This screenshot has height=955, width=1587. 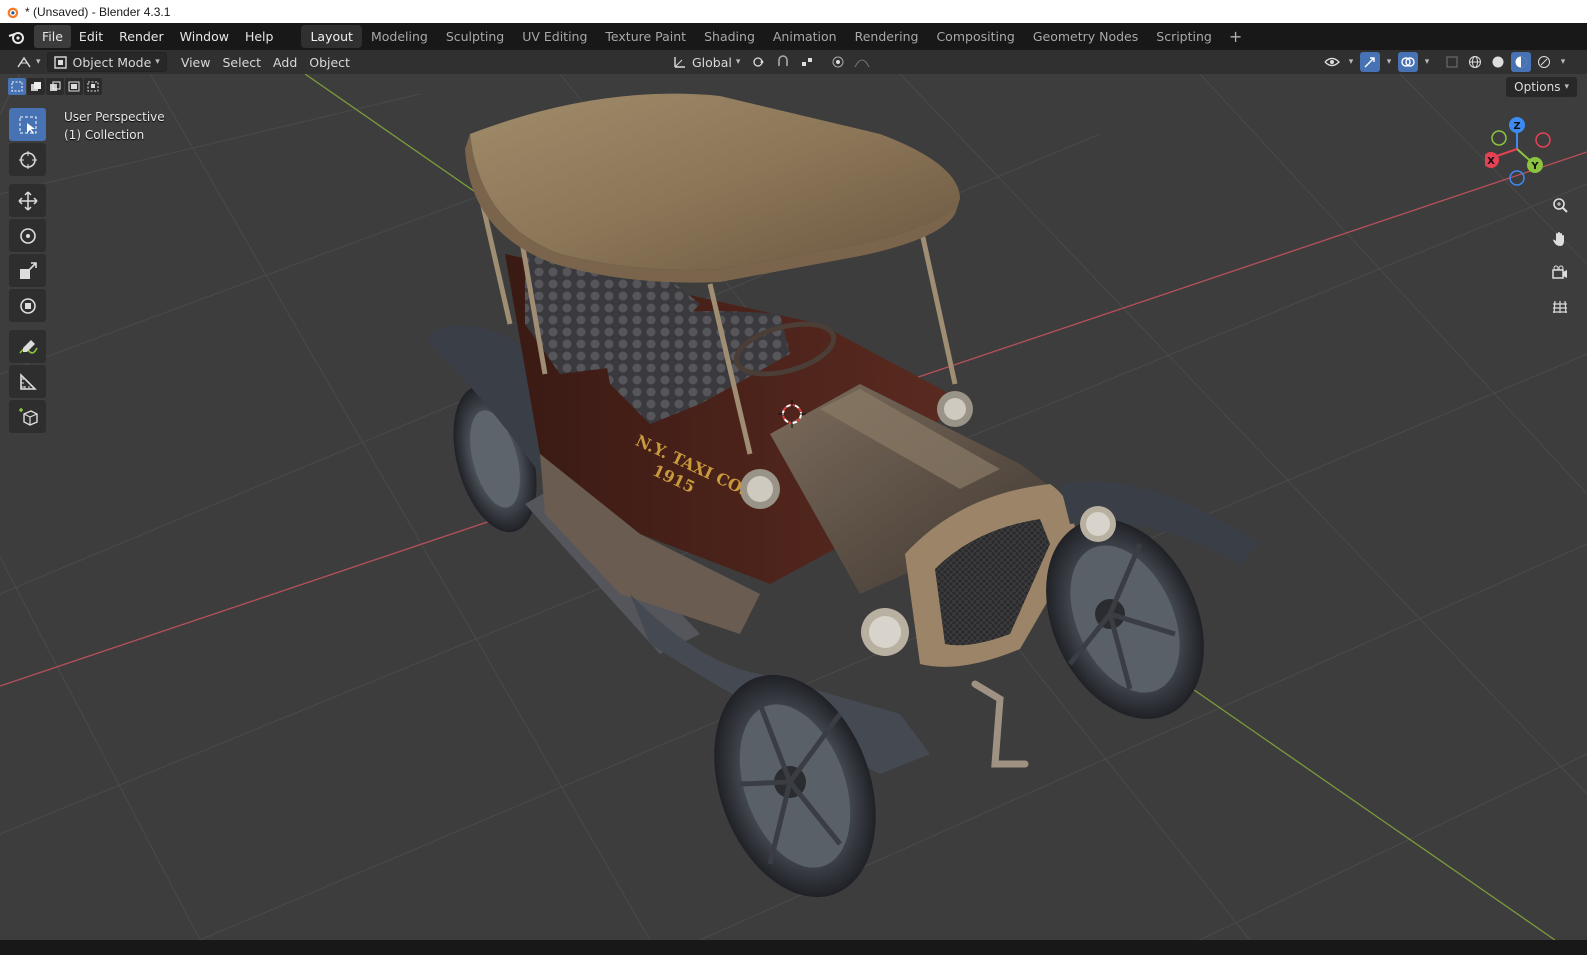 I want to click on overlays-toggle-icon, so click(x=1408, y=62).